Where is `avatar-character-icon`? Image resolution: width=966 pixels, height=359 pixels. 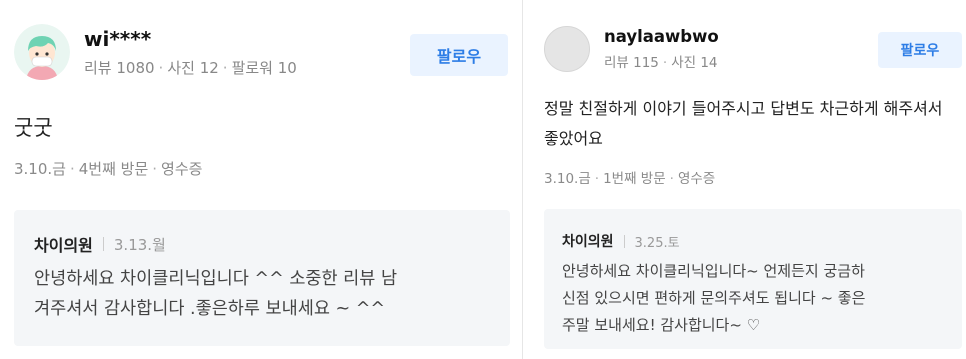 avatar-character-icon is located at coordinates (42, 52).